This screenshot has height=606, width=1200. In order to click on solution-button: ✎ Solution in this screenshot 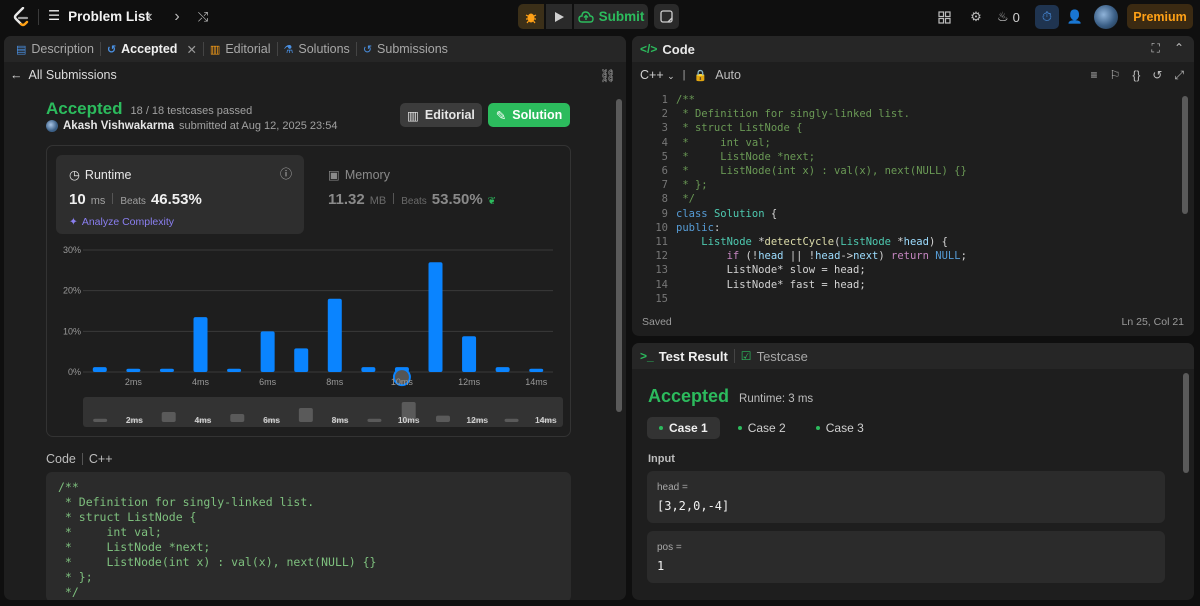, I will do `click(529, 115)`.